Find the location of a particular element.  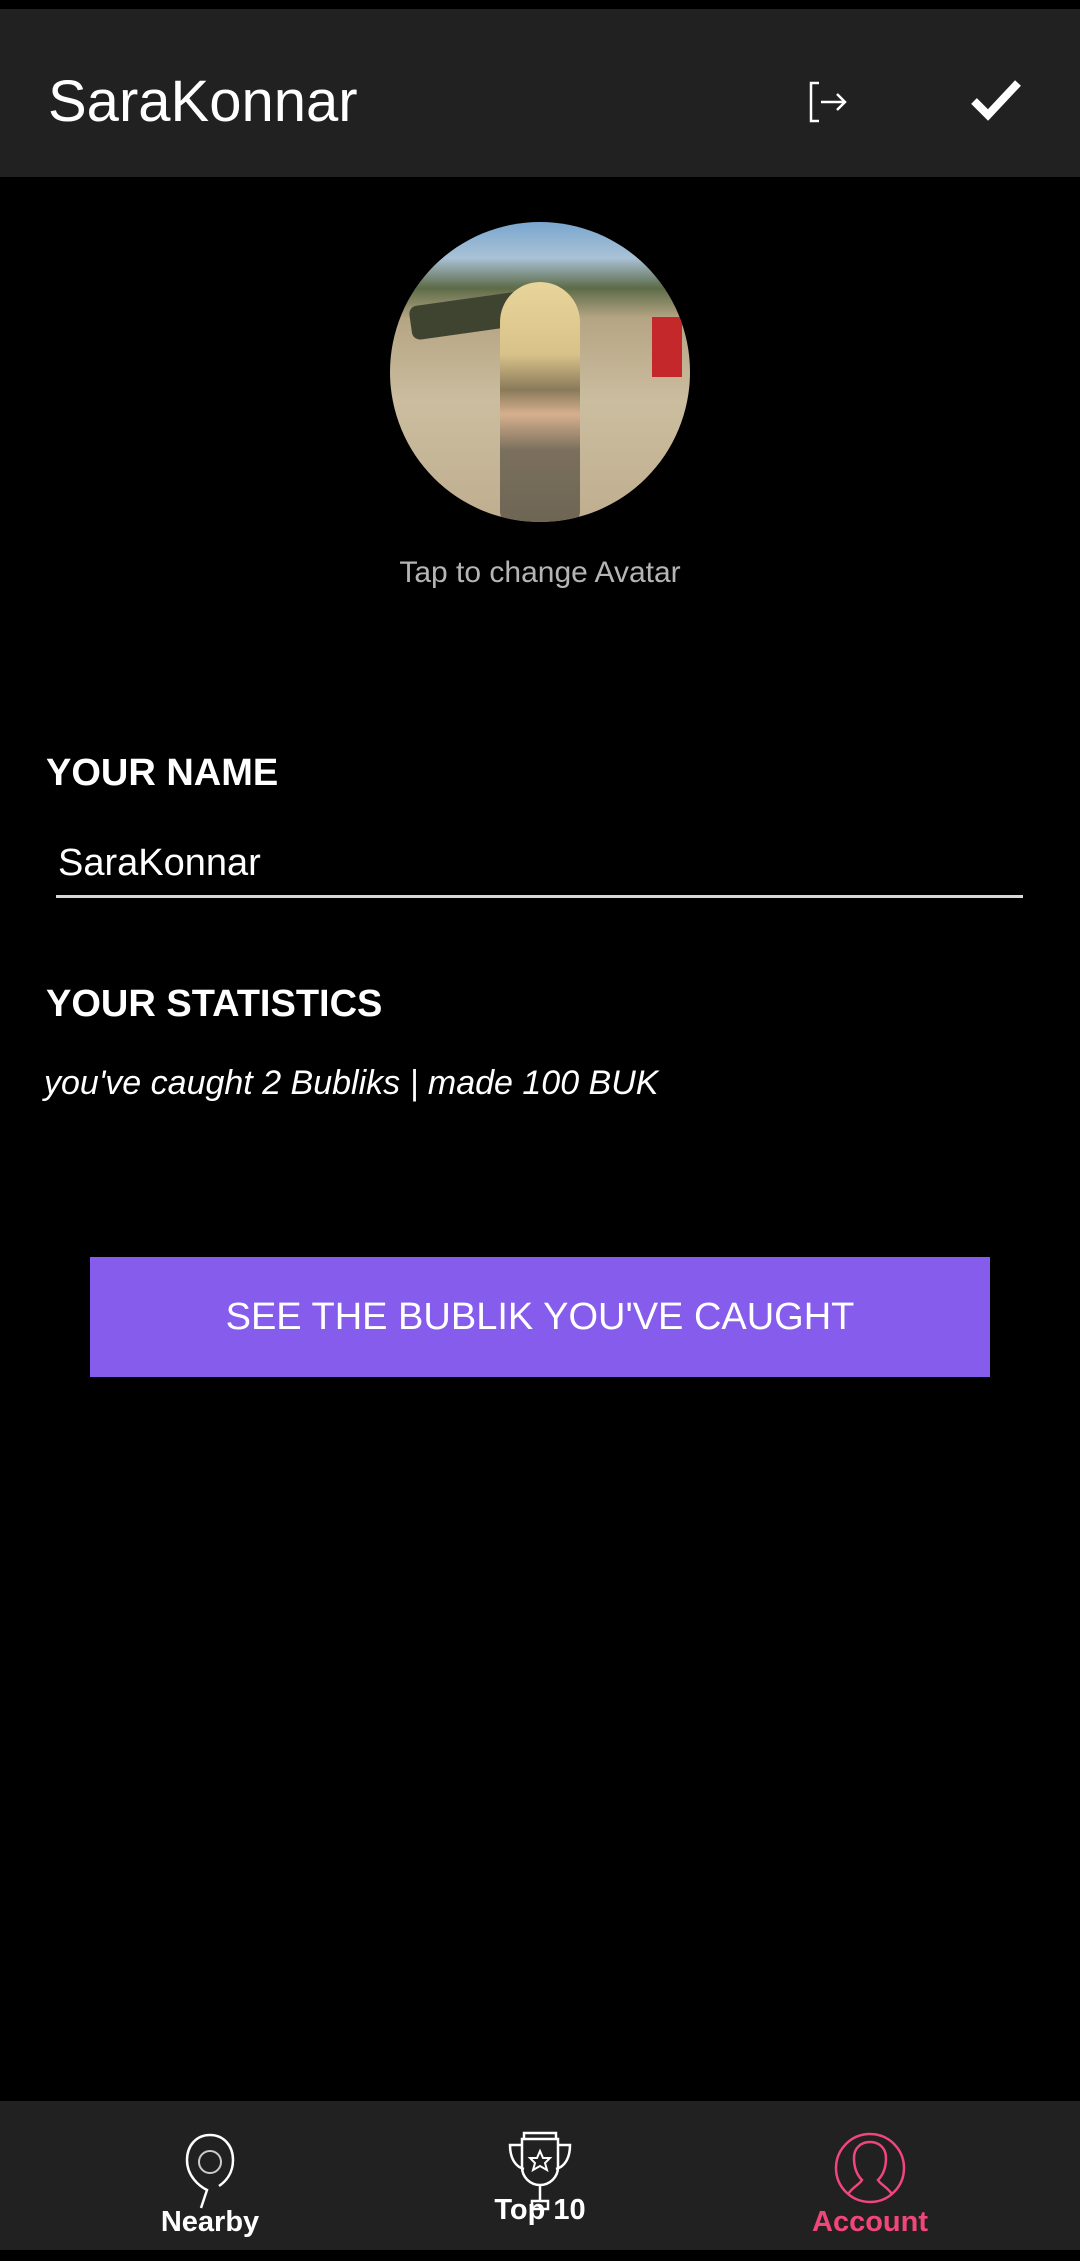

avatar is located at coordinates (540, 372).